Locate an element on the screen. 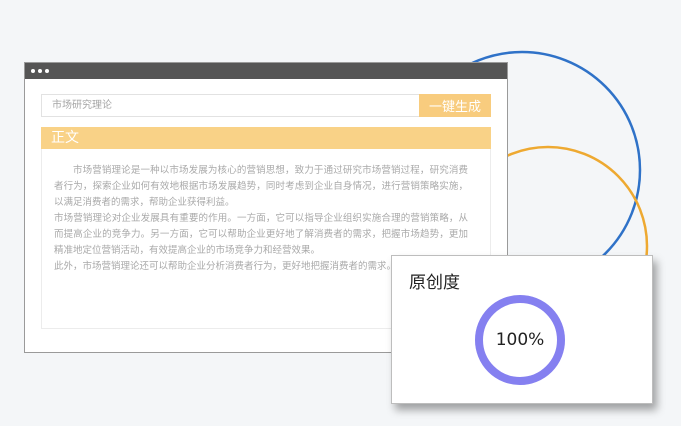  search-input is located at coordinates (230, 105).